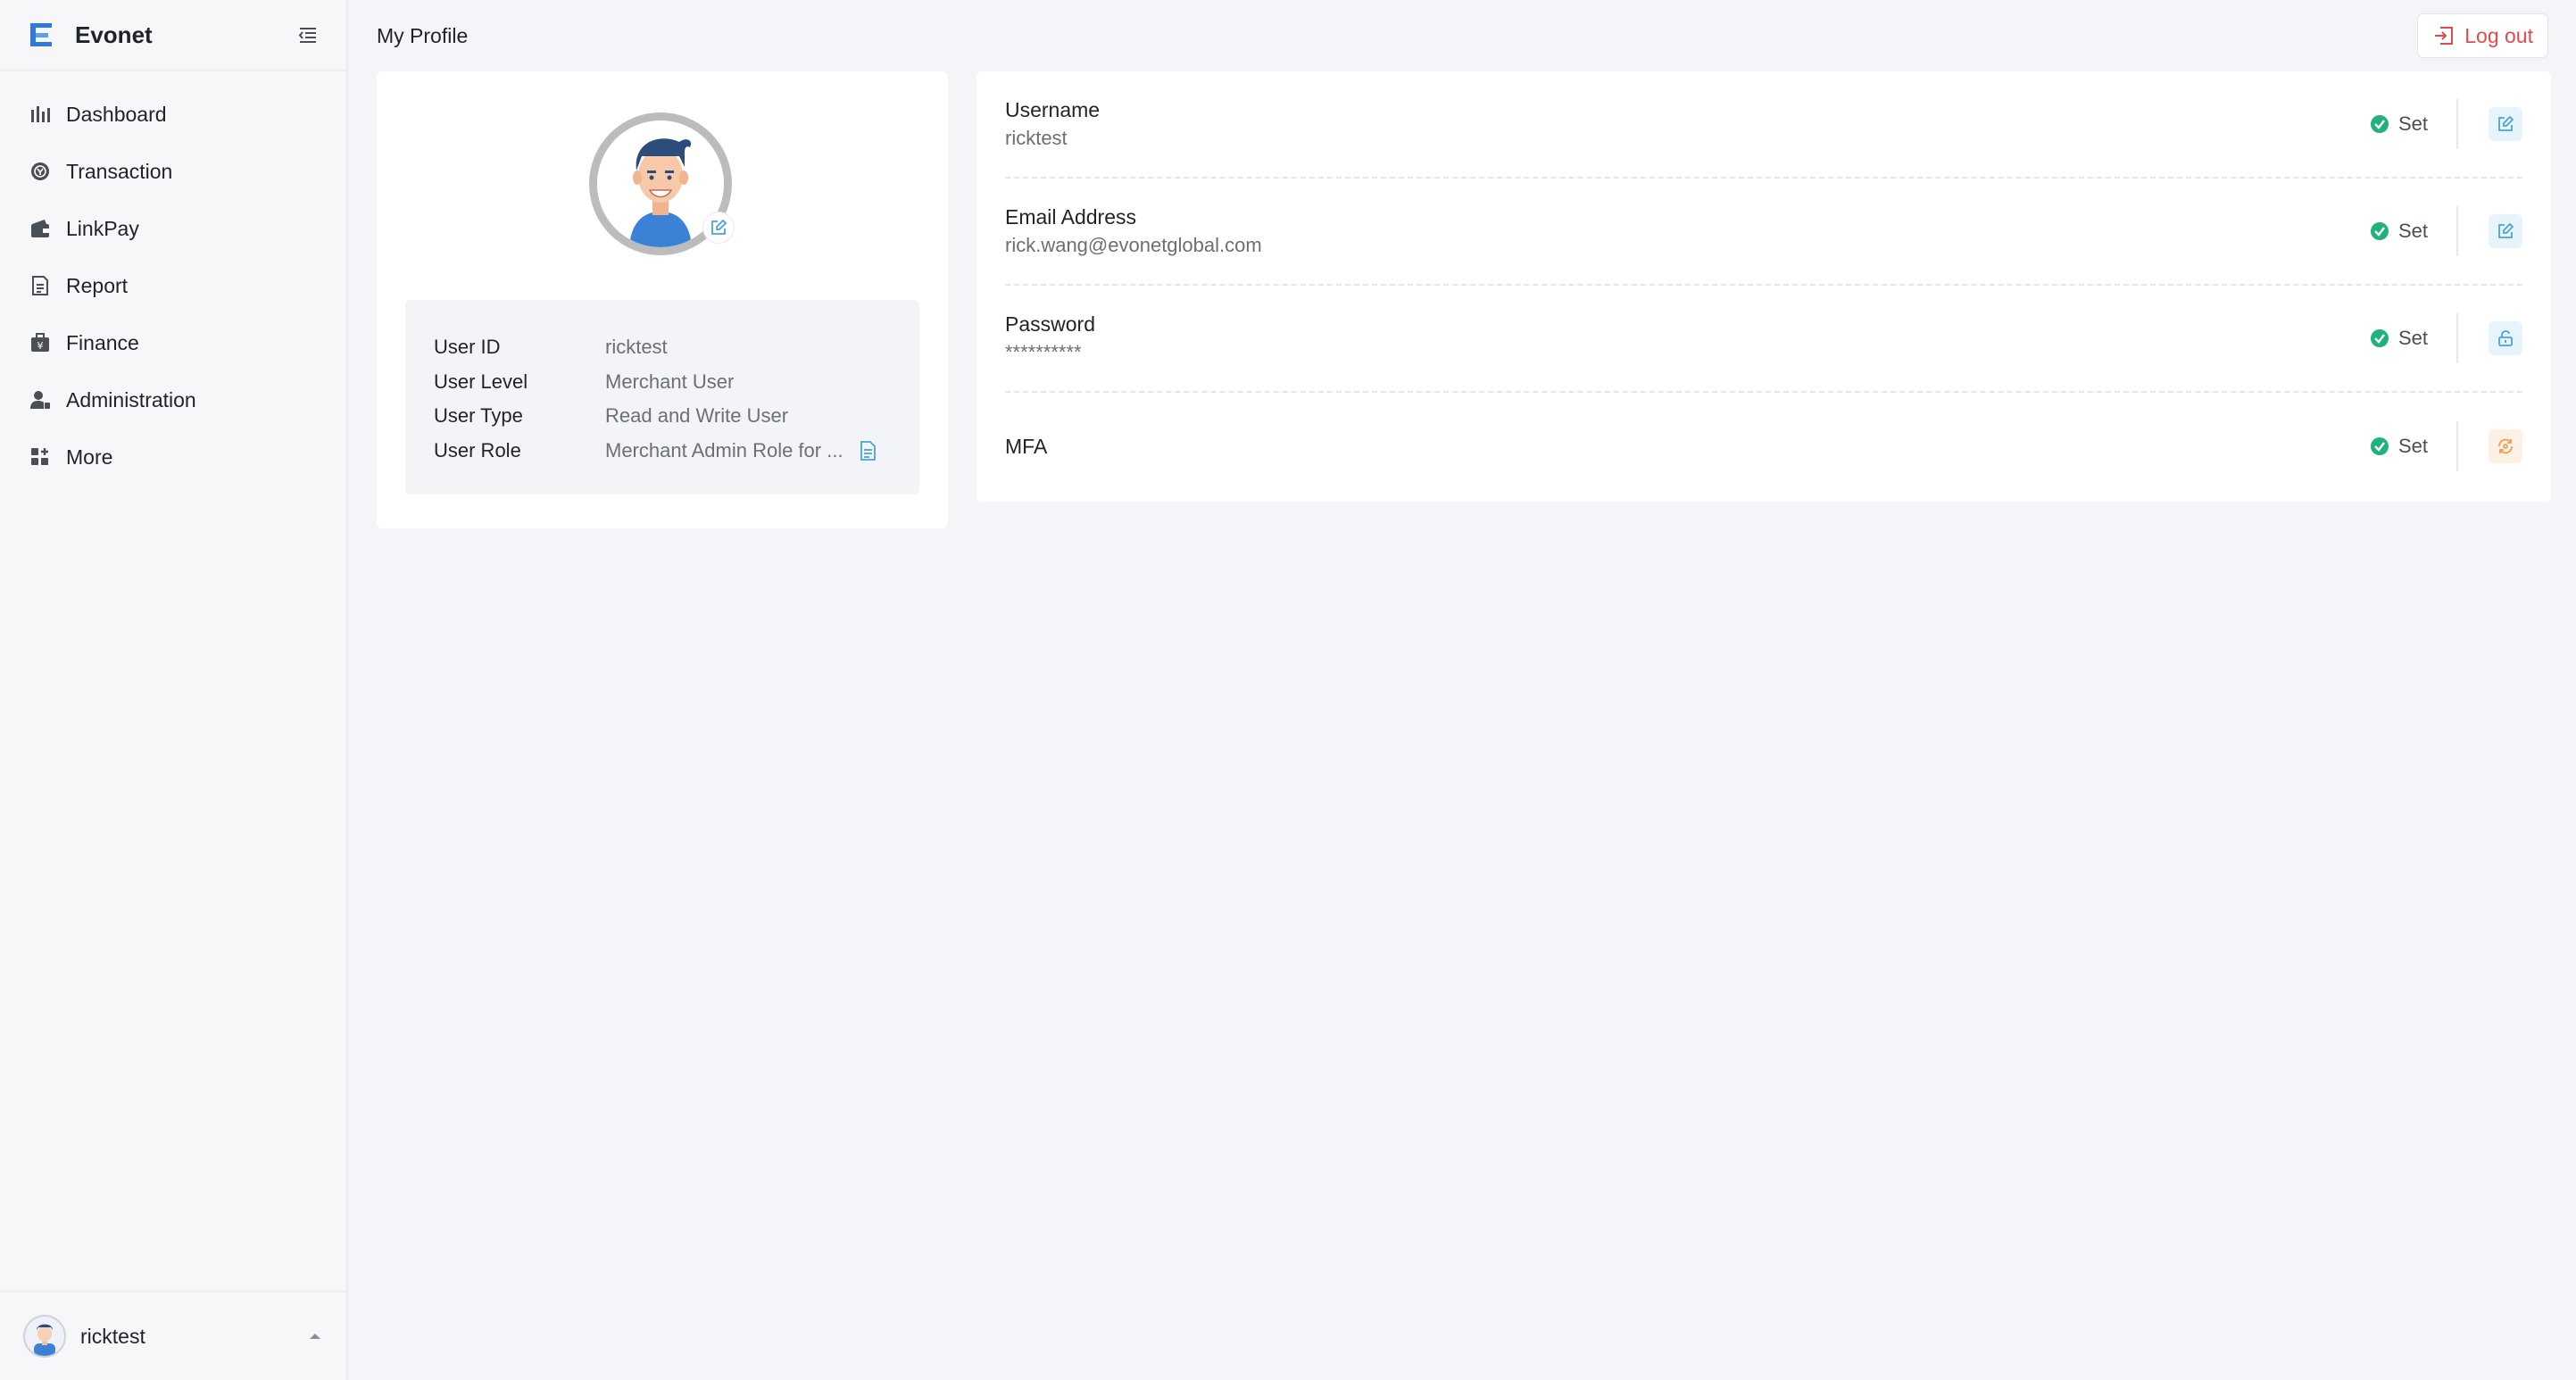 The width and height of the screenshot is (2576, 1380). Describe the element at coordinates (173, 229) in the screenshot. I see `sidebar-item-linkpay: LinkPay` at that location.